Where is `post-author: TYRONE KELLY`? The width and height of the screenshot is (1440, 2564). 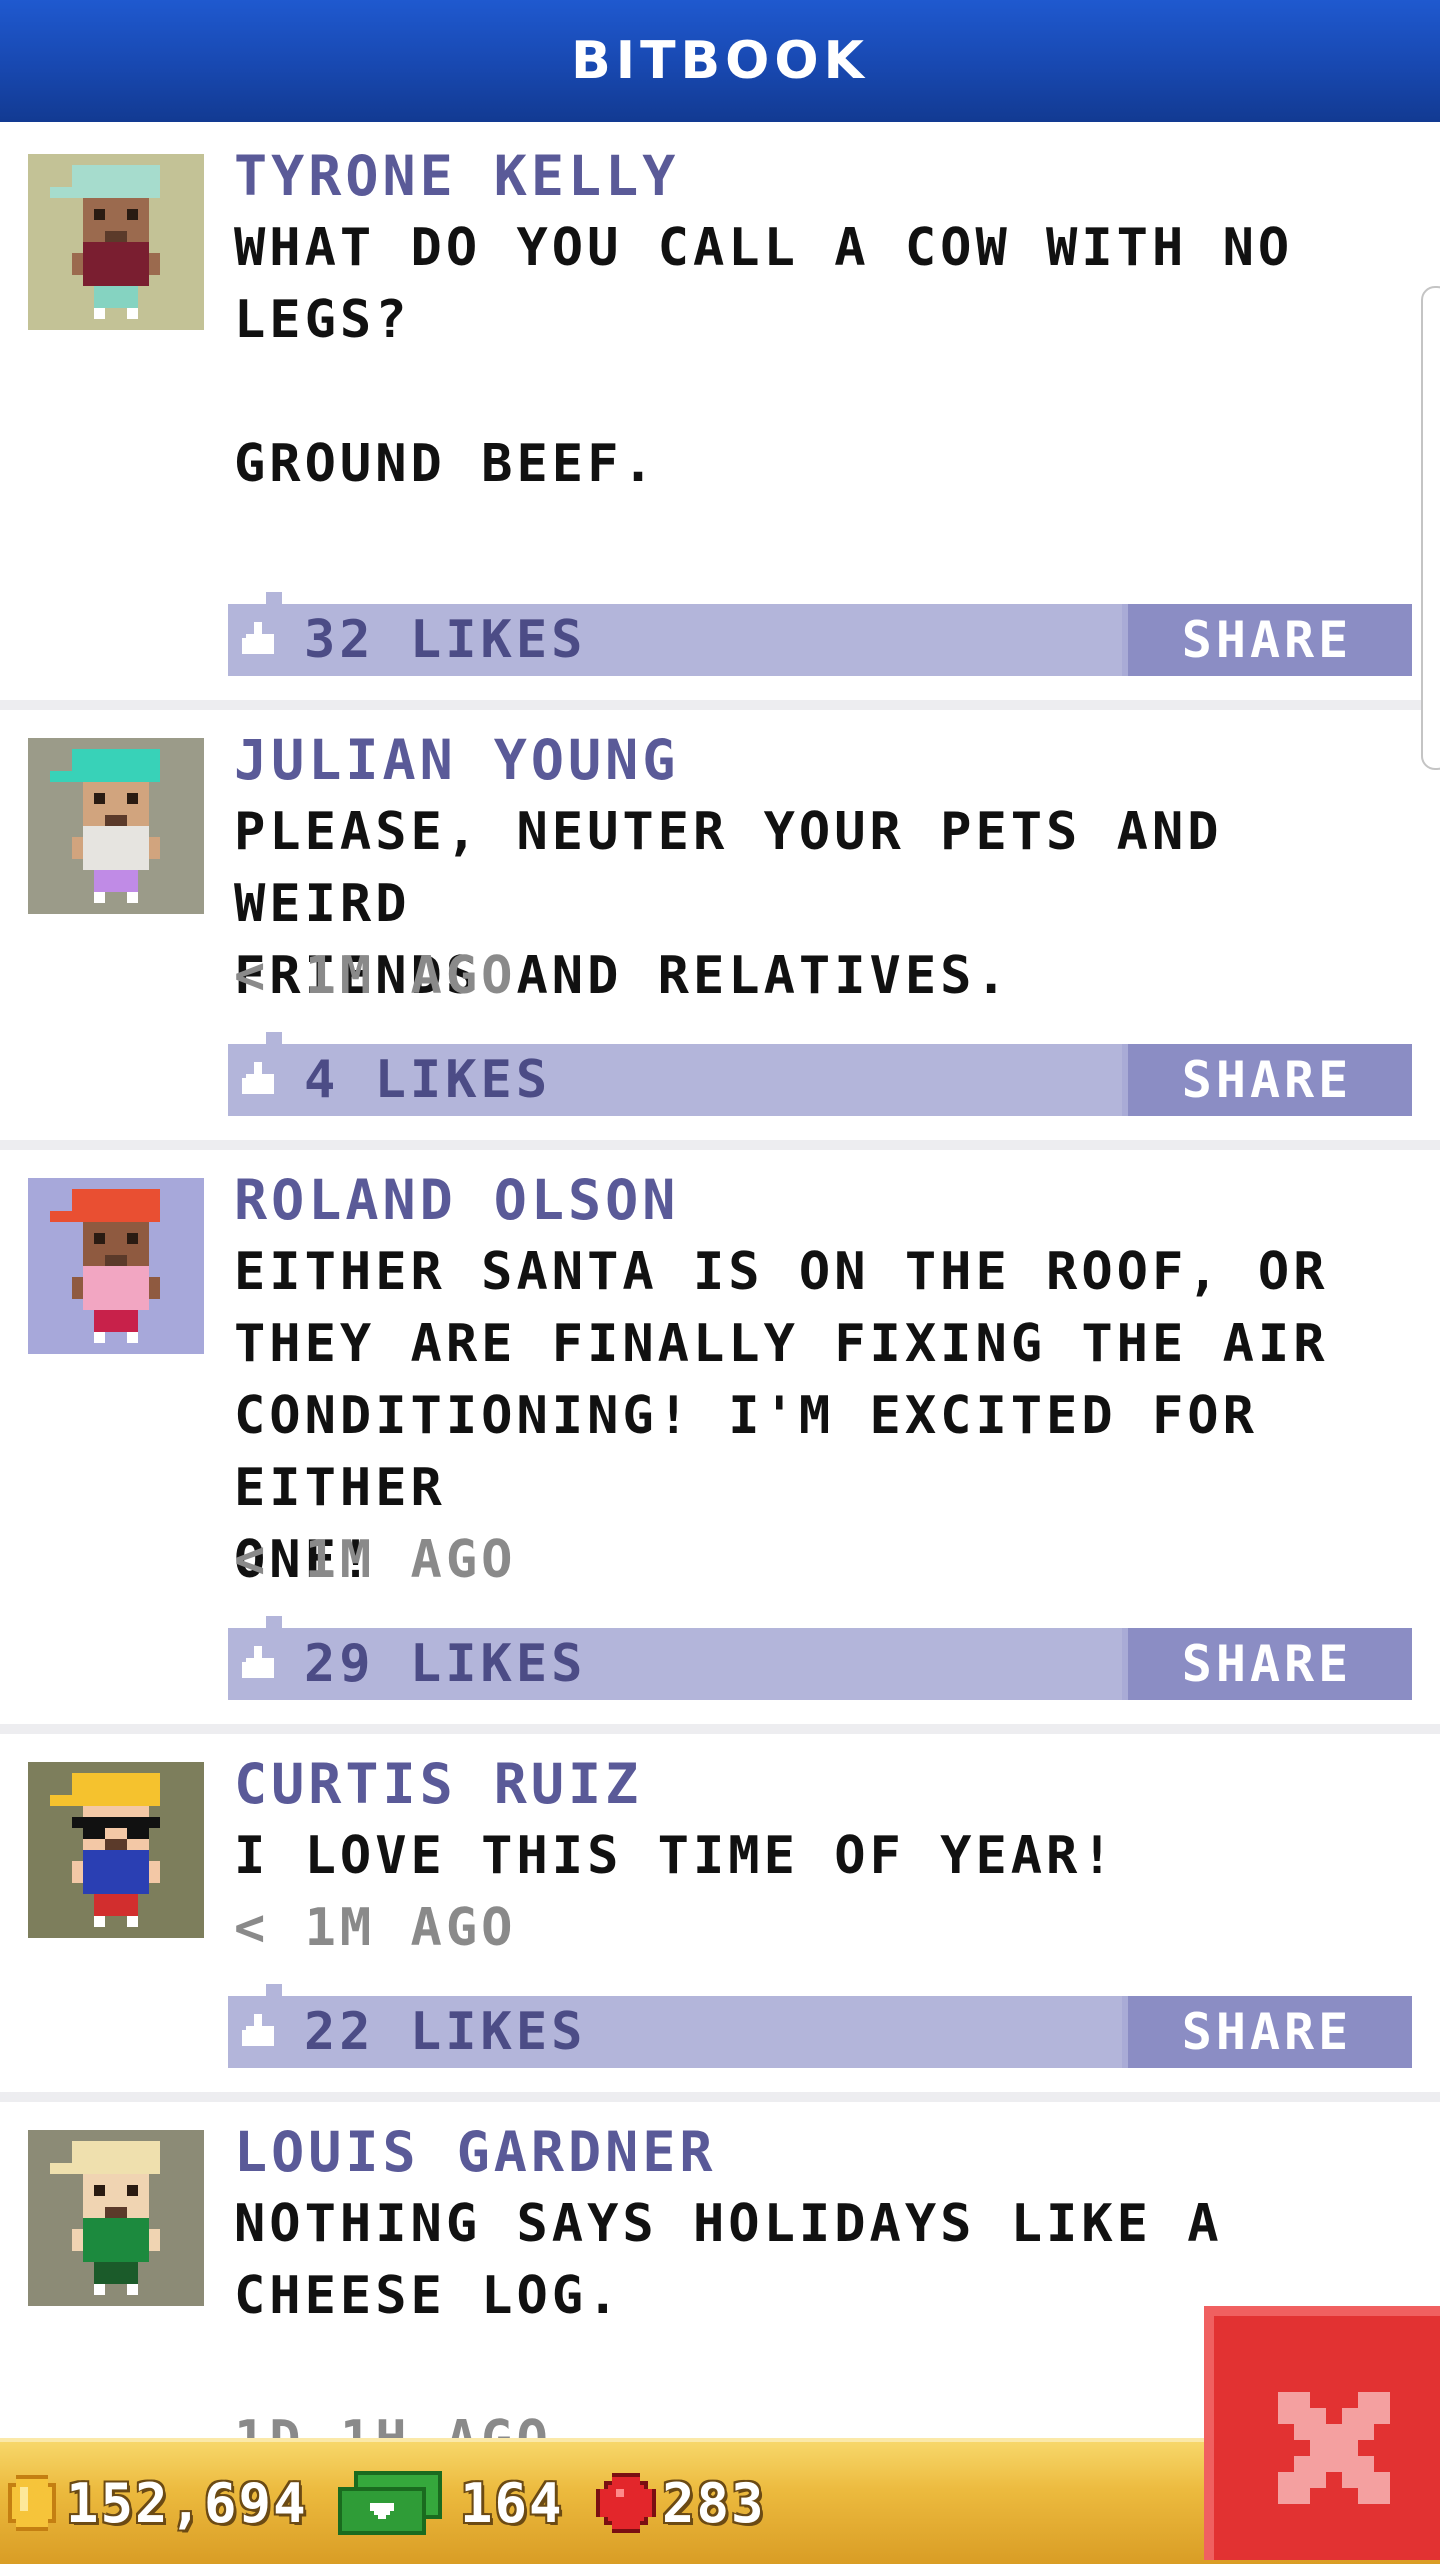 post-author: TYRONE KELLY is located at coordinates (456, 176).